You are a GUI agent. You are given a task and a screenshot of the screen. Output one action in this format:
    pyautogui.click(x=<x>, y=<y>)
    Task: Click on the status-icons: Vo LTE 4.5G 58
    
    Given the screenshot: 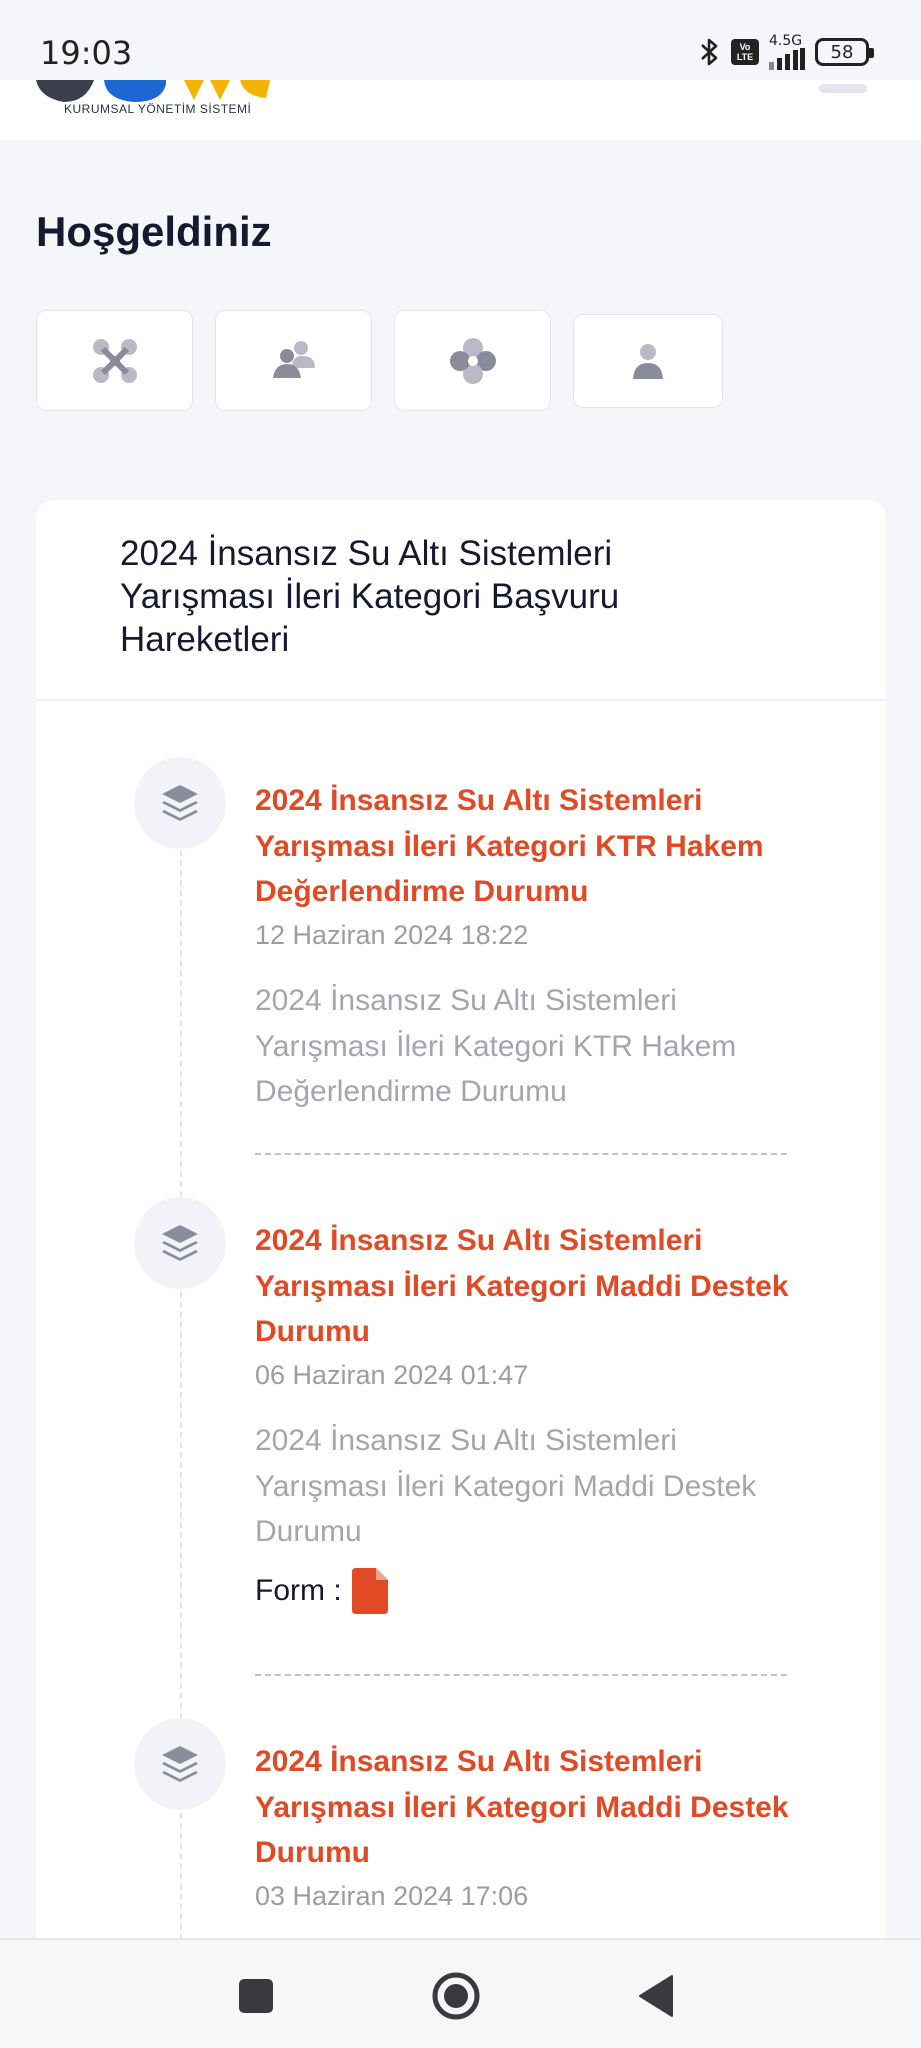 What is the action you would take?
    pyautogui.click(x=786, y=52)
    